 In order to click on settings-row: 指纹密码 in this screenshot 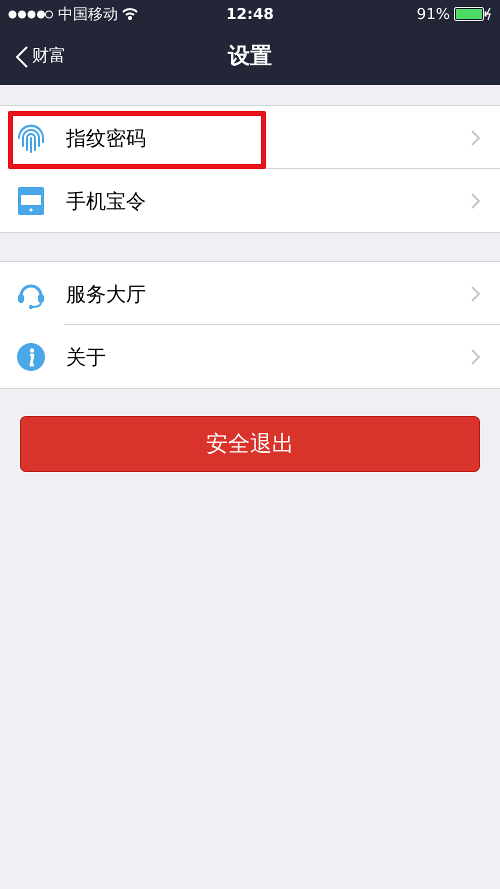, I will do `click(250, 137)`.